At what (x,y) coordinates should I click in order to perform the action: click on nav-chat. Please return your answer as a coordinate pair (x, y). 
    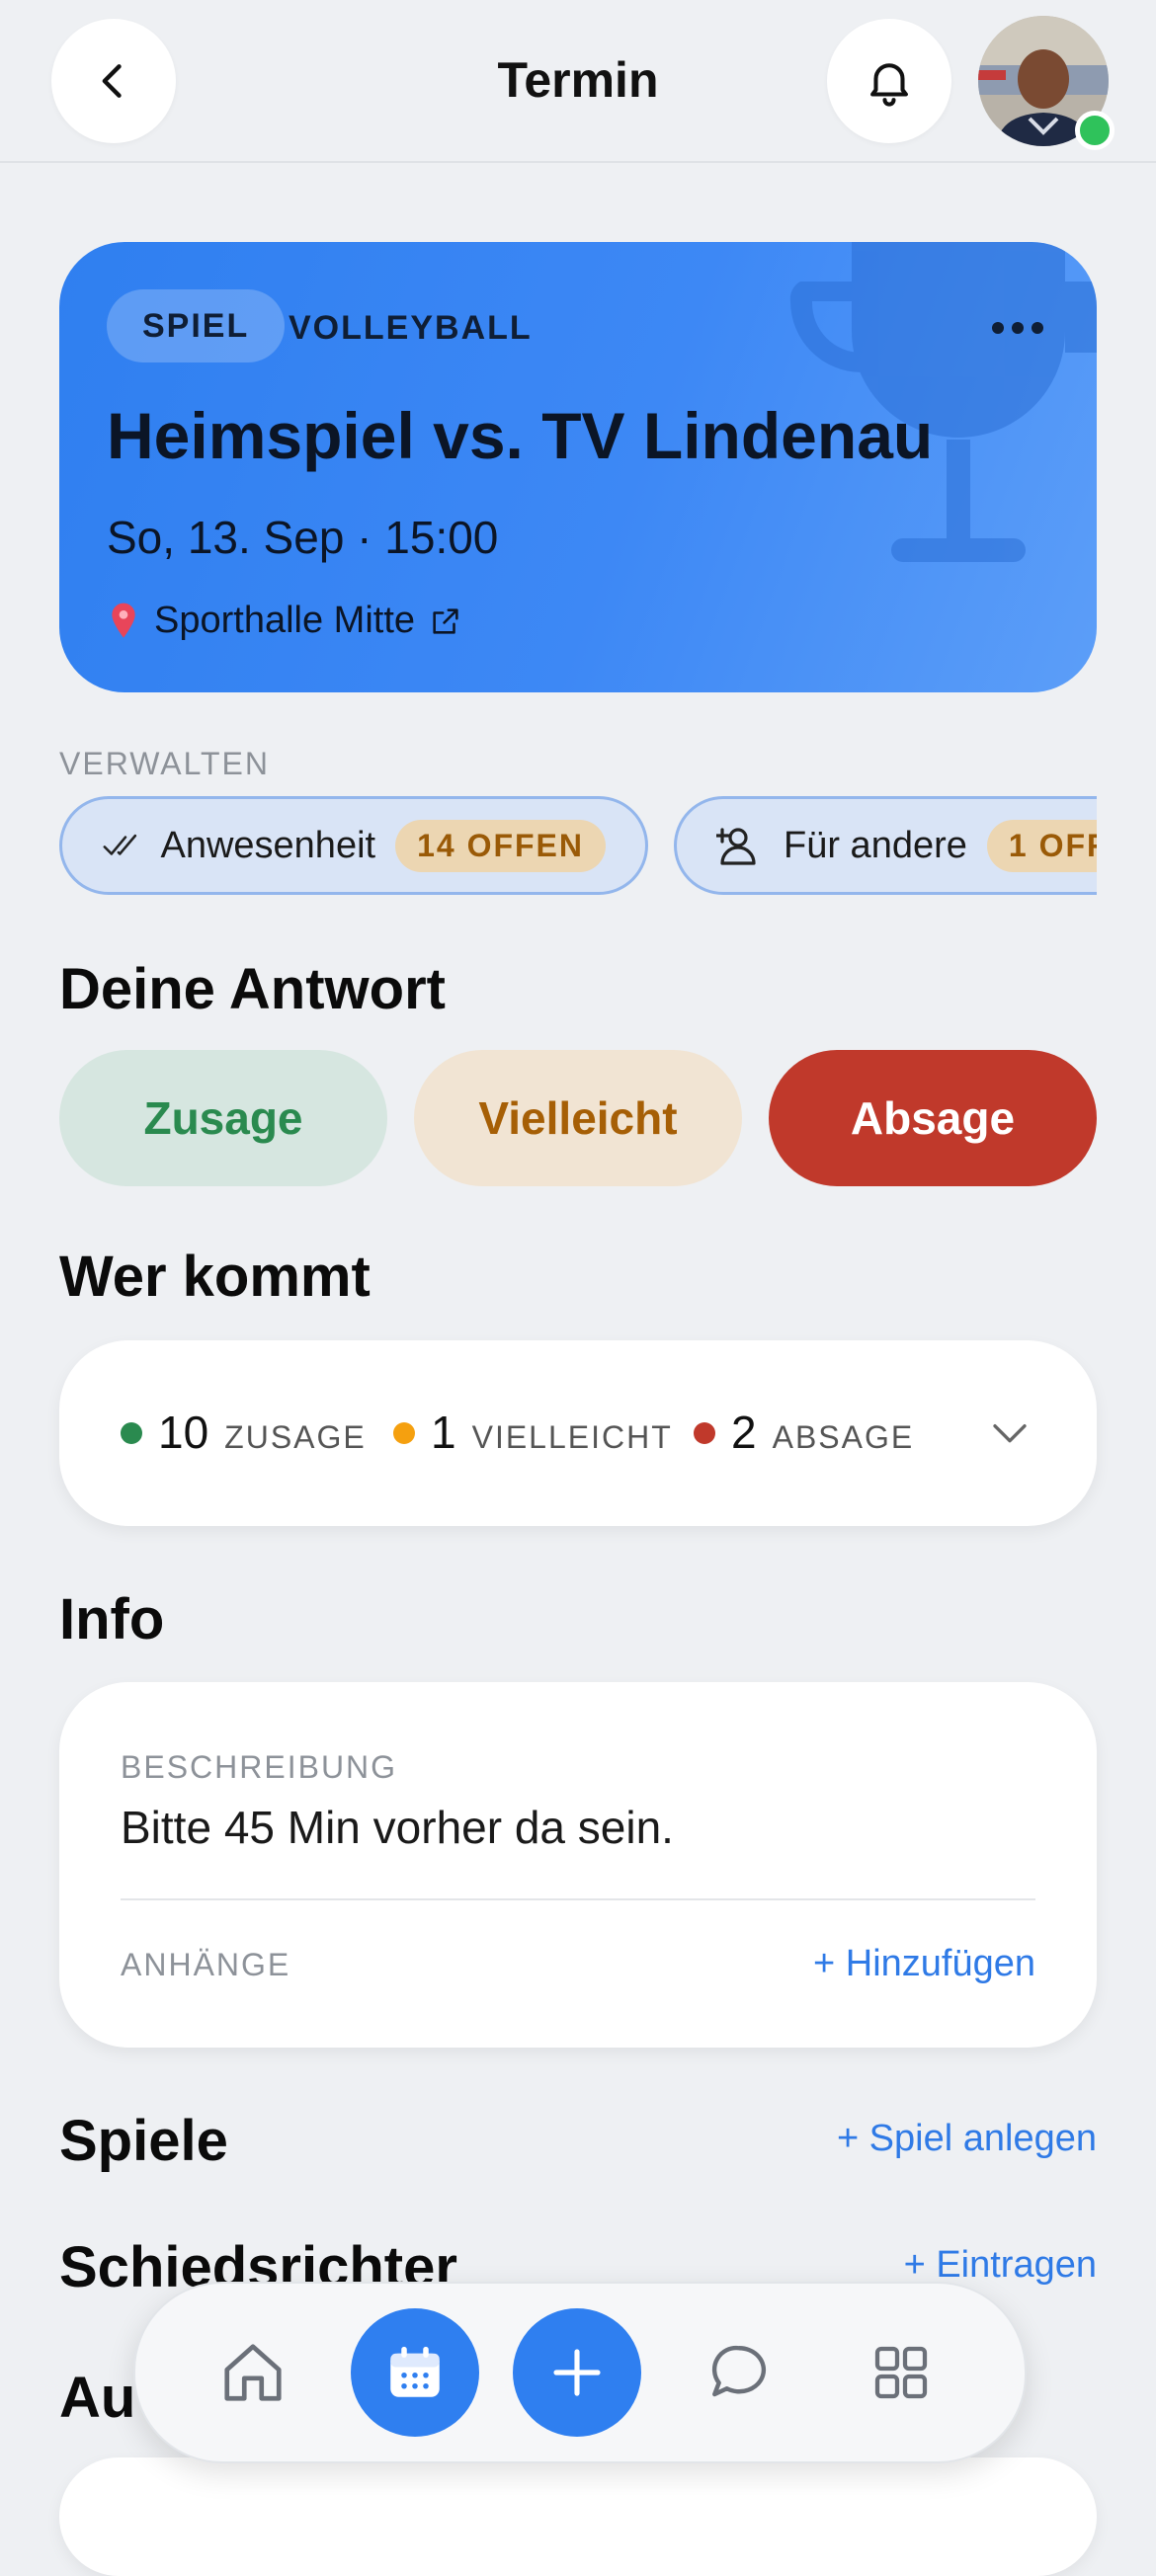
    Looking at the image, I should click on (739, 2372).